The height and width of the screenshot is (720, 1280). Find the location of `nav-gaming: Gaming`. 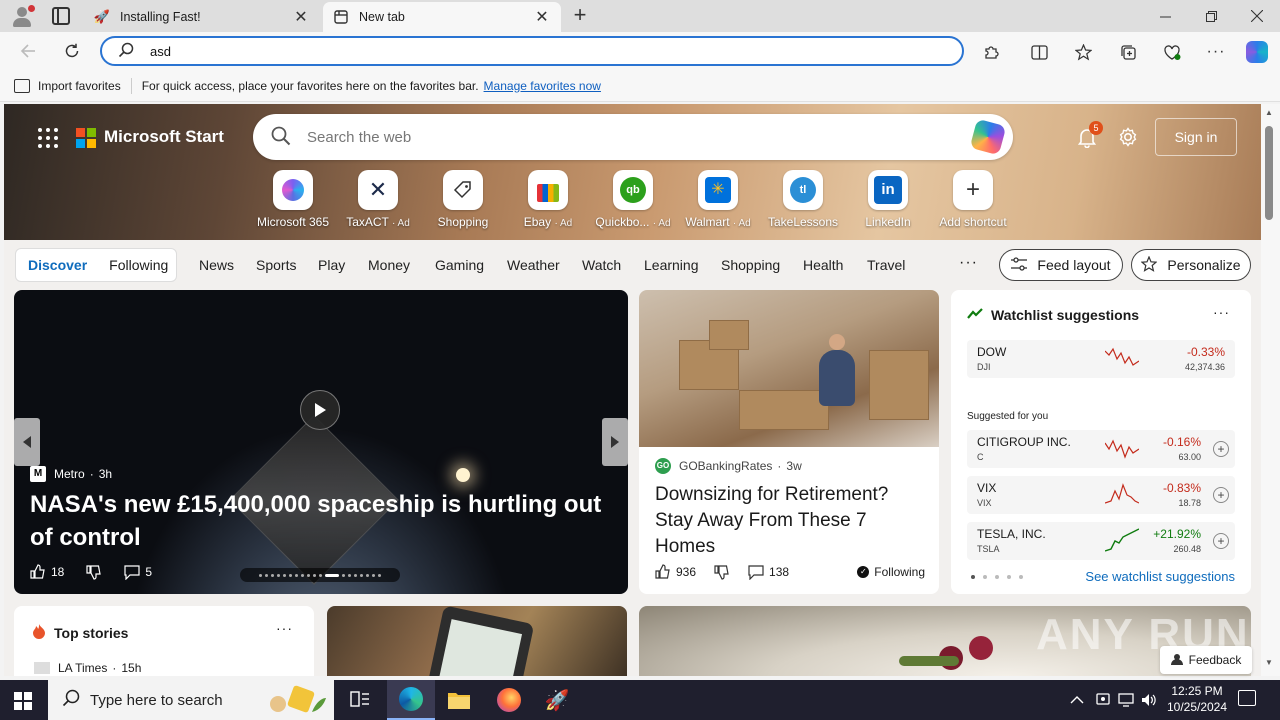

nav-gaming: Gaming is located at coordinates (459, 265).